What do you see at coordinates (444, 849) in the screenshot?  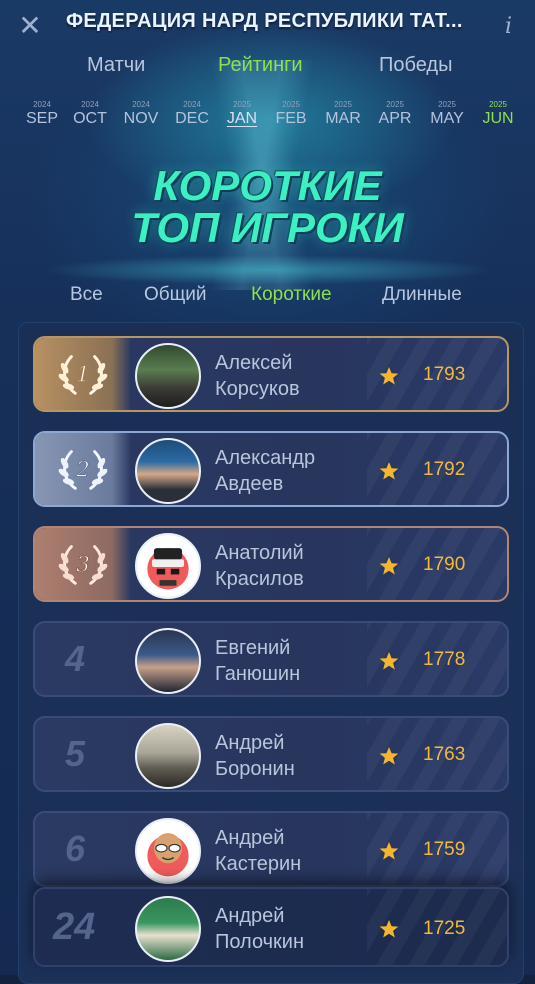 I see `rating-score: 1759` at bounding box center [444, 849].